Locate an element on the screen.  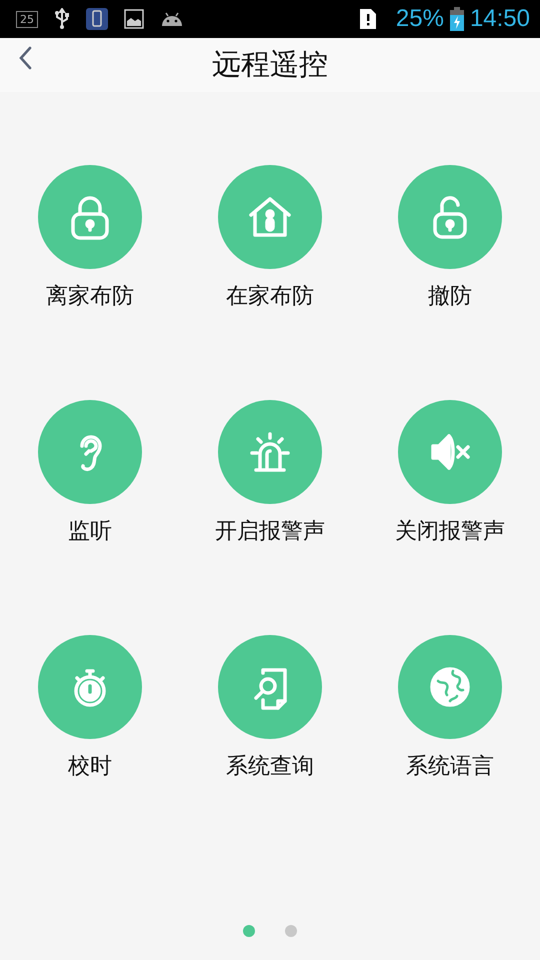
battery-percent: 25% is located at coordinates (420, 19).